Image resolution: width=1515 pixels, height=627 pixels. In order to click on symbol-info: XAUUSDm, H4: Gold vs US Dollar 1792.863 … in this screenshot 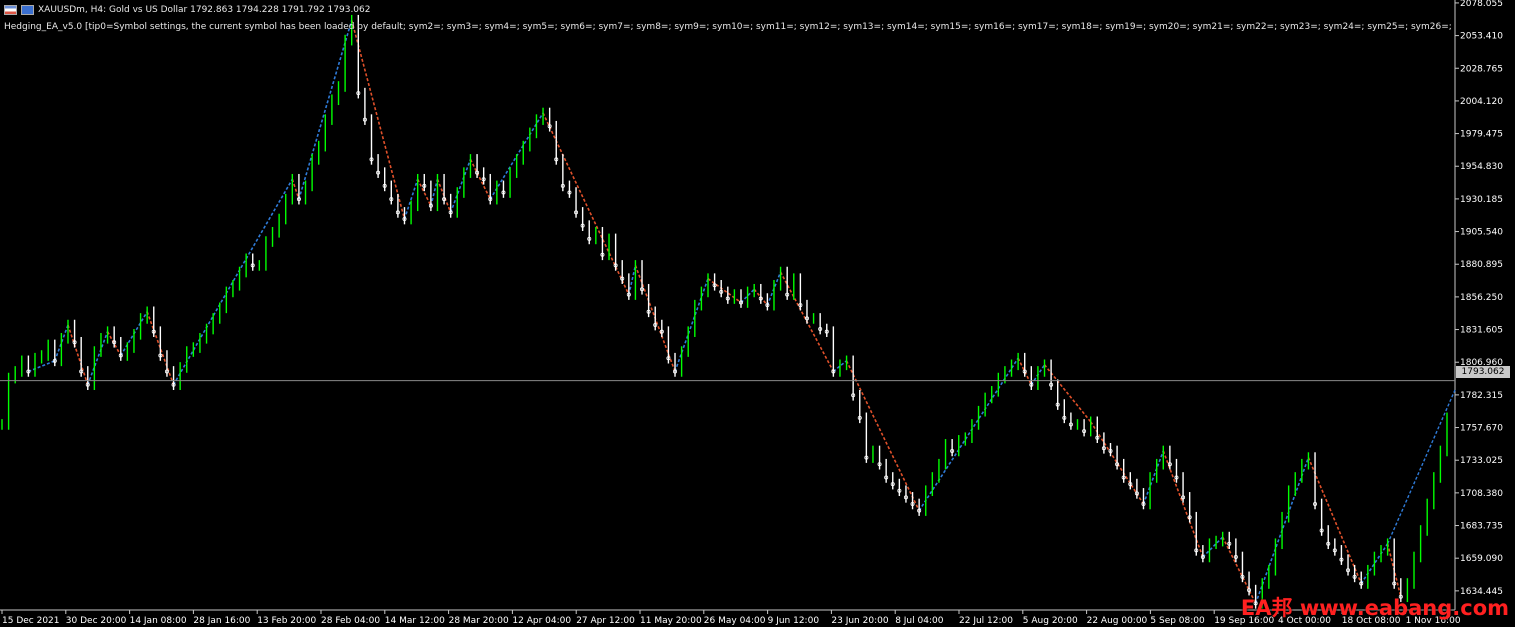, I will do `click(204, 10)`.